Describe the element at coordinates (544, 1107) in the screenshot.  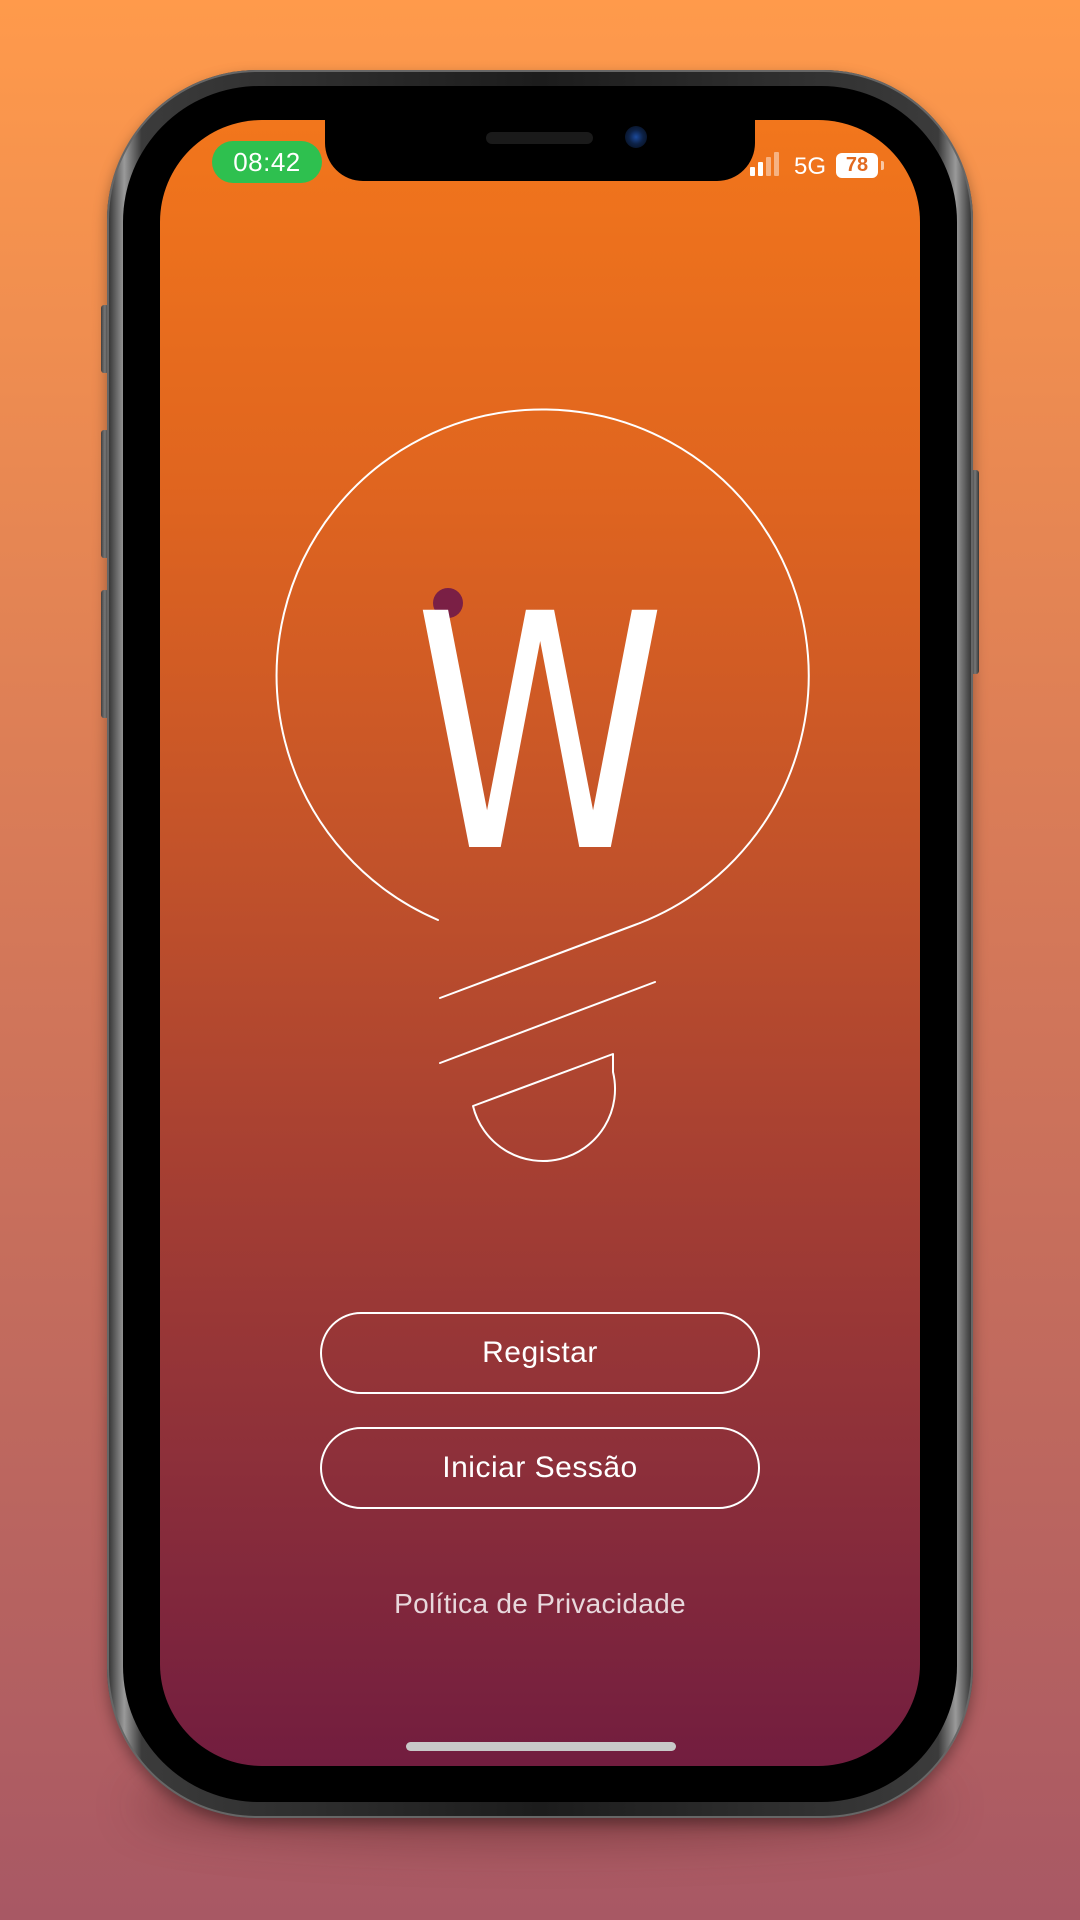
I see `bulb-base` at that location.